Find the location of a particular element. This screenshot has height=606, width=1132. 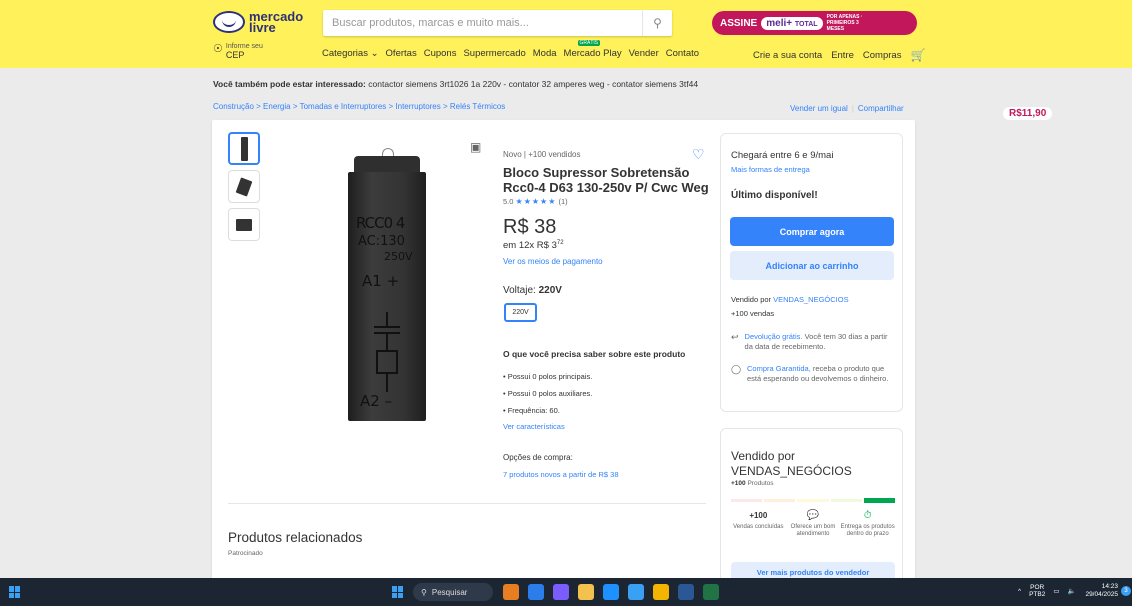

divider is located at coordinates (467, 503).